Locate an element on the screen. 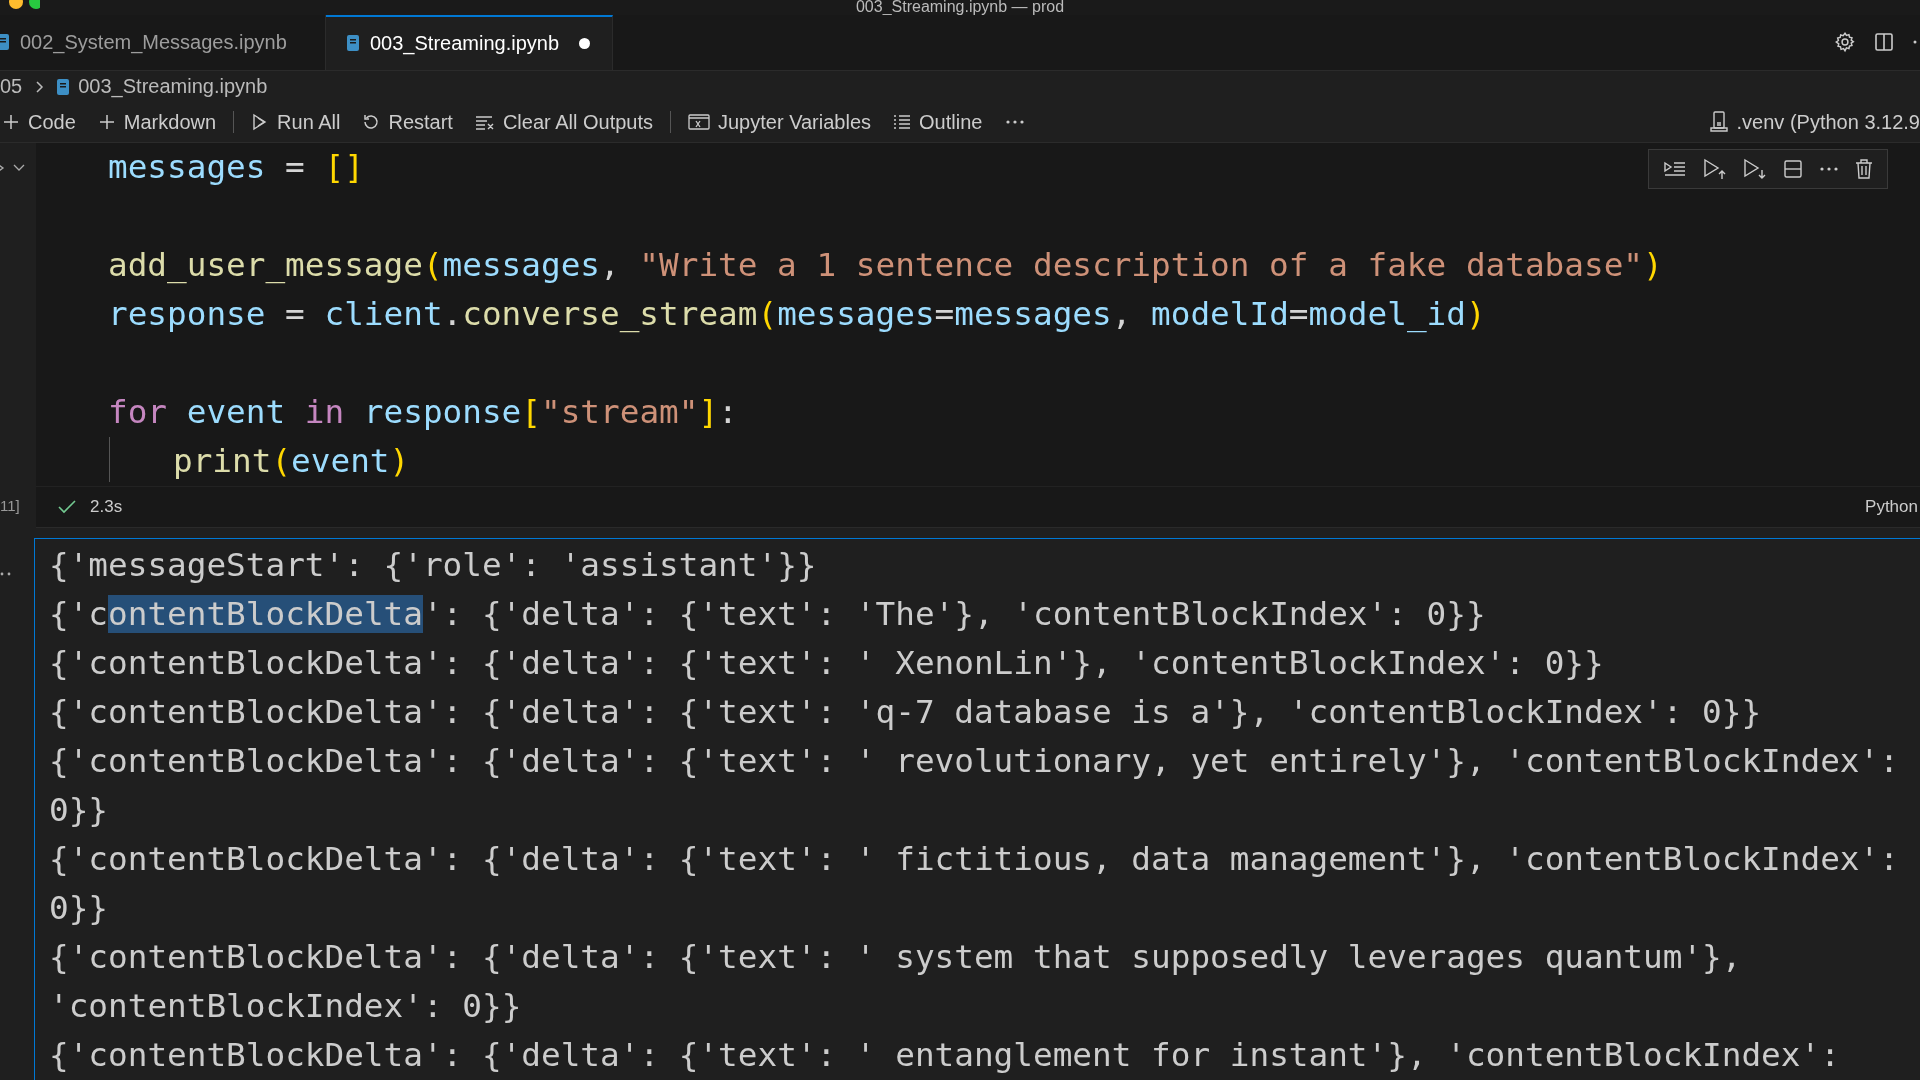  cell-language: Python is located at coordinates (1892, 507).